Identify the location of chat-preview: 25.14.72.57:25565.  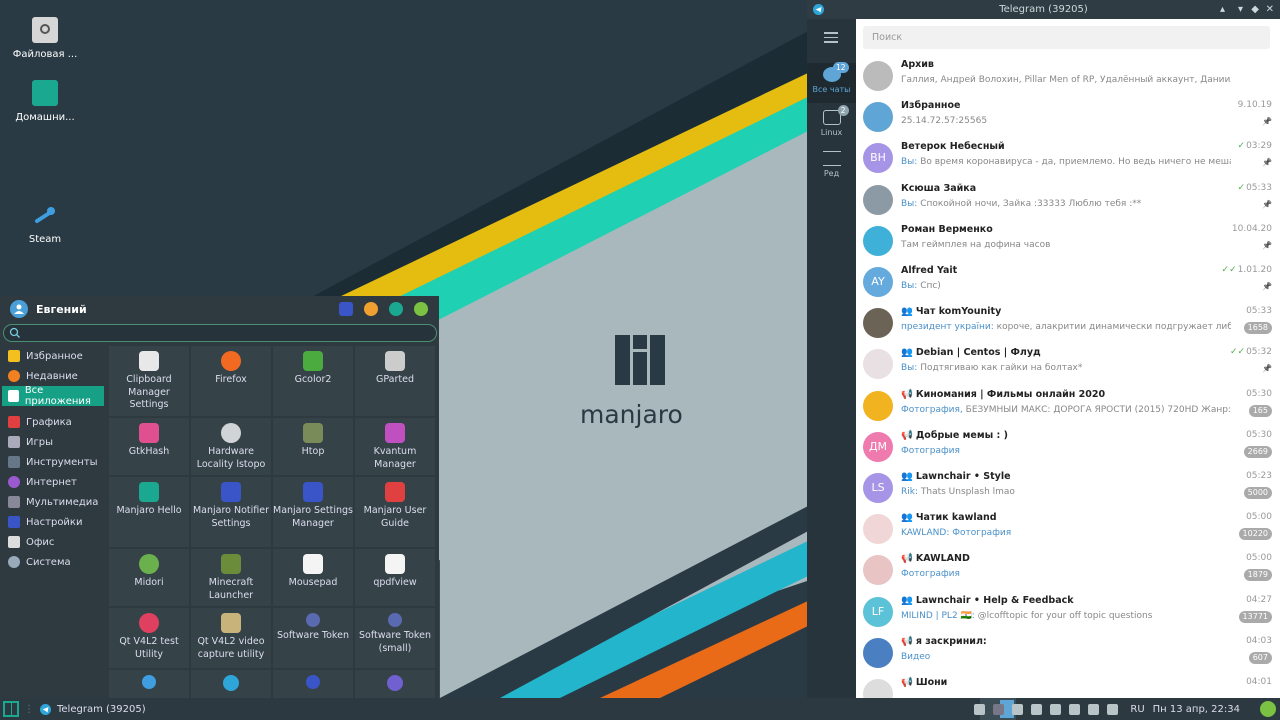
(1066, 121).